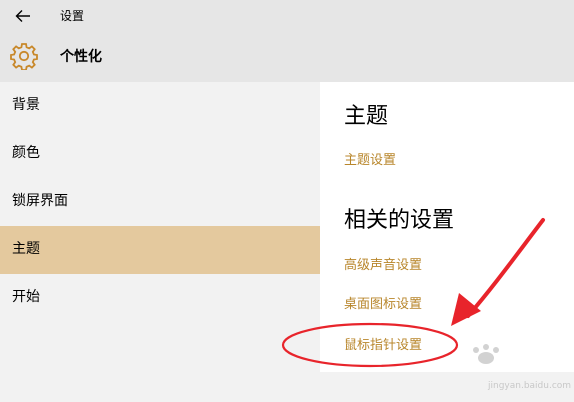 The image size is (574, 402). I want to click on watermark-text: jingyan.baidu.com, so click(530, 386).